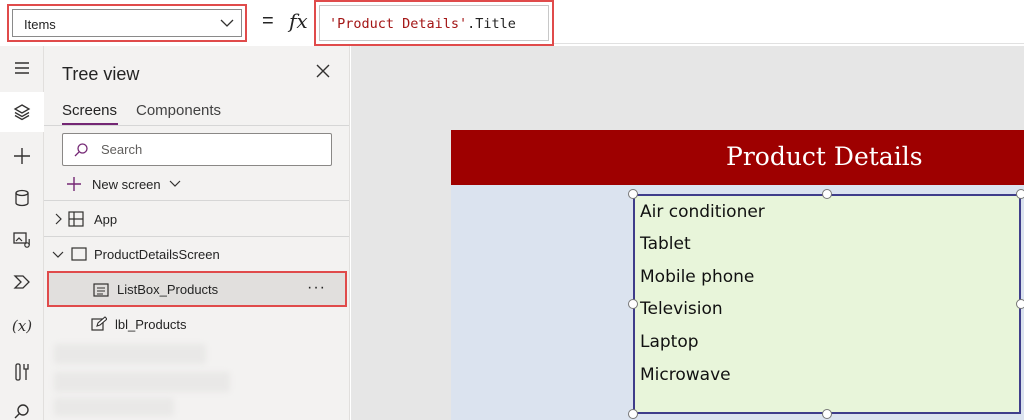 Image resolution: width=1024 pixels, height=420 pixels. What do you see at coordinates (827, 194) in the screenshot?
I see `resize-handle-top` at bounding box center [827, 194].